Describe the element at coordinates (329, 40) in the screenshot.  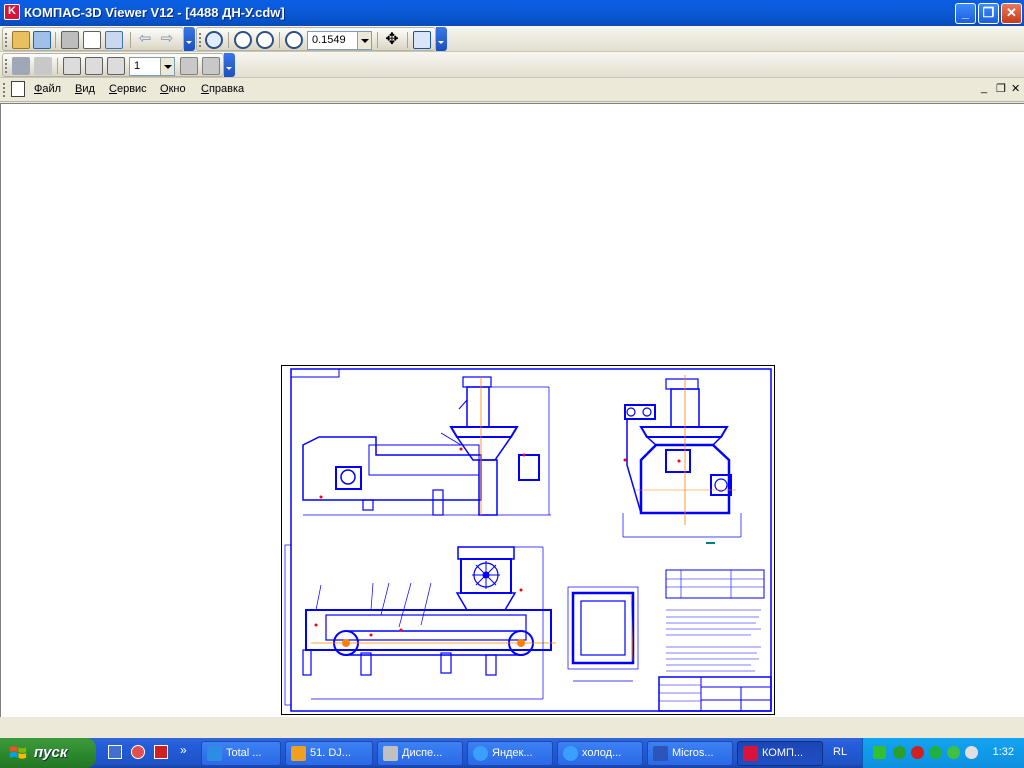
I see `zoom-scale-value: 0.1549` at that location.